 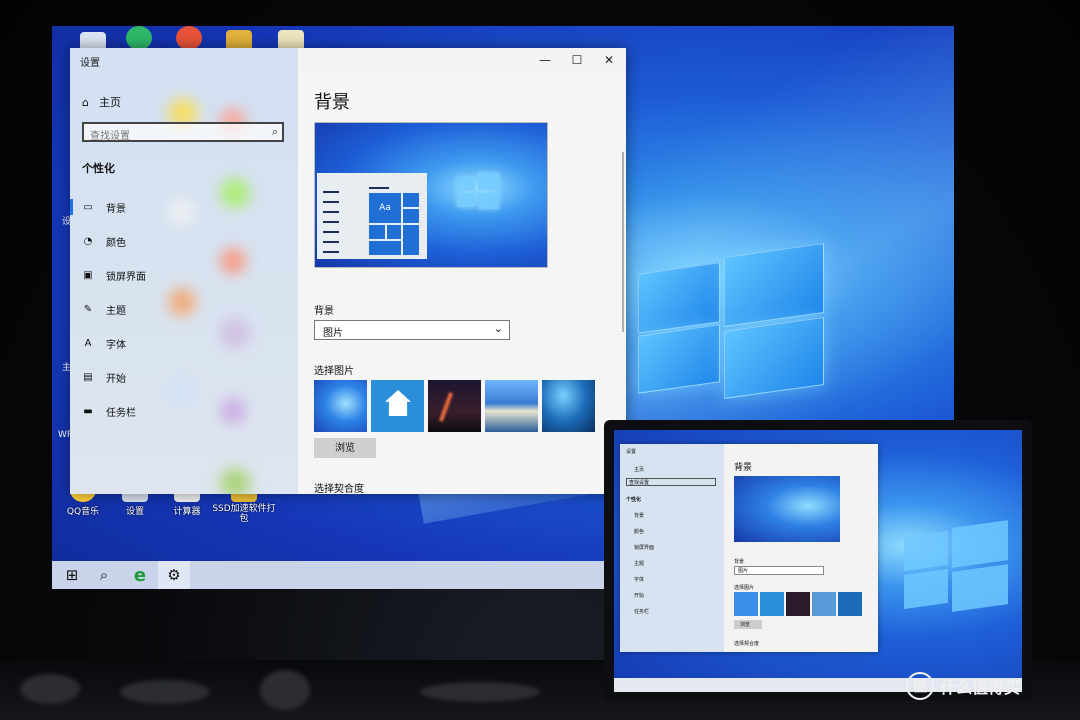 What do you see at coordinates (134, 512) in the screenshot?
I see `desktop-icon-label: 设置` at bounding box center [134, 512].